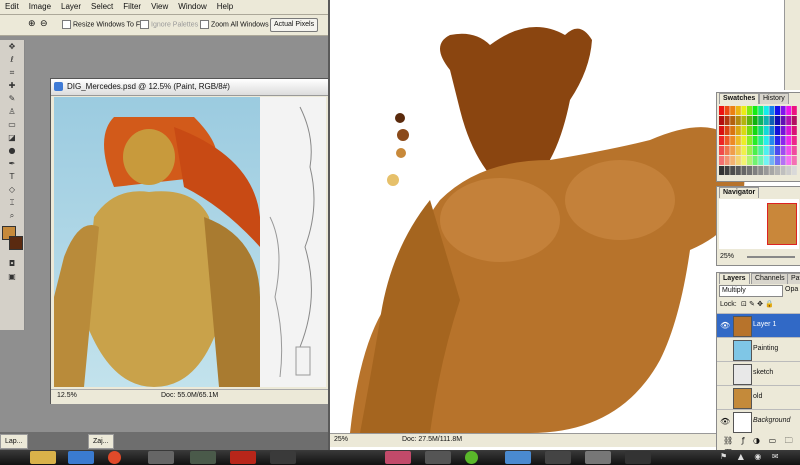  I want to click on vertical-scrollbar, so click(792, 45).